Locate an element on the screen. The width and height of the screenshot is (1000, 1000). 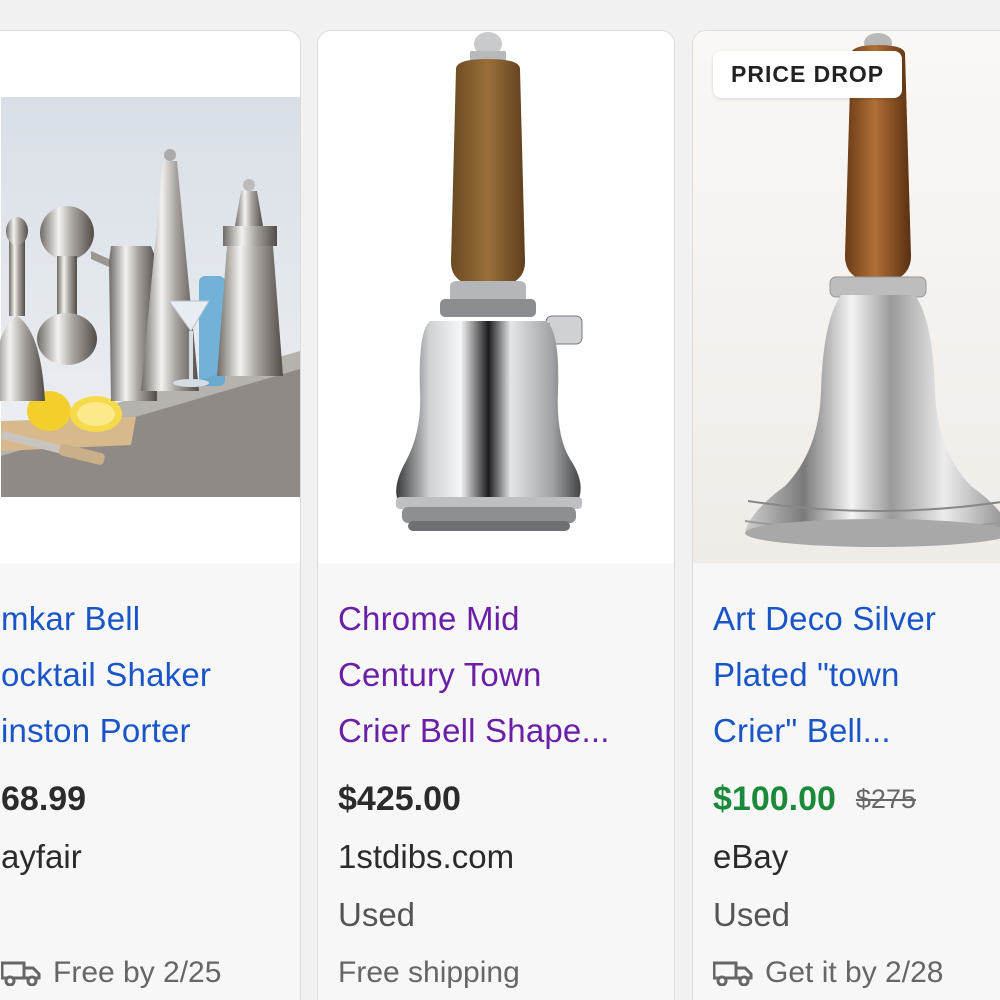
store-name: 1stdibs.com is located at coordinates (426, 856).